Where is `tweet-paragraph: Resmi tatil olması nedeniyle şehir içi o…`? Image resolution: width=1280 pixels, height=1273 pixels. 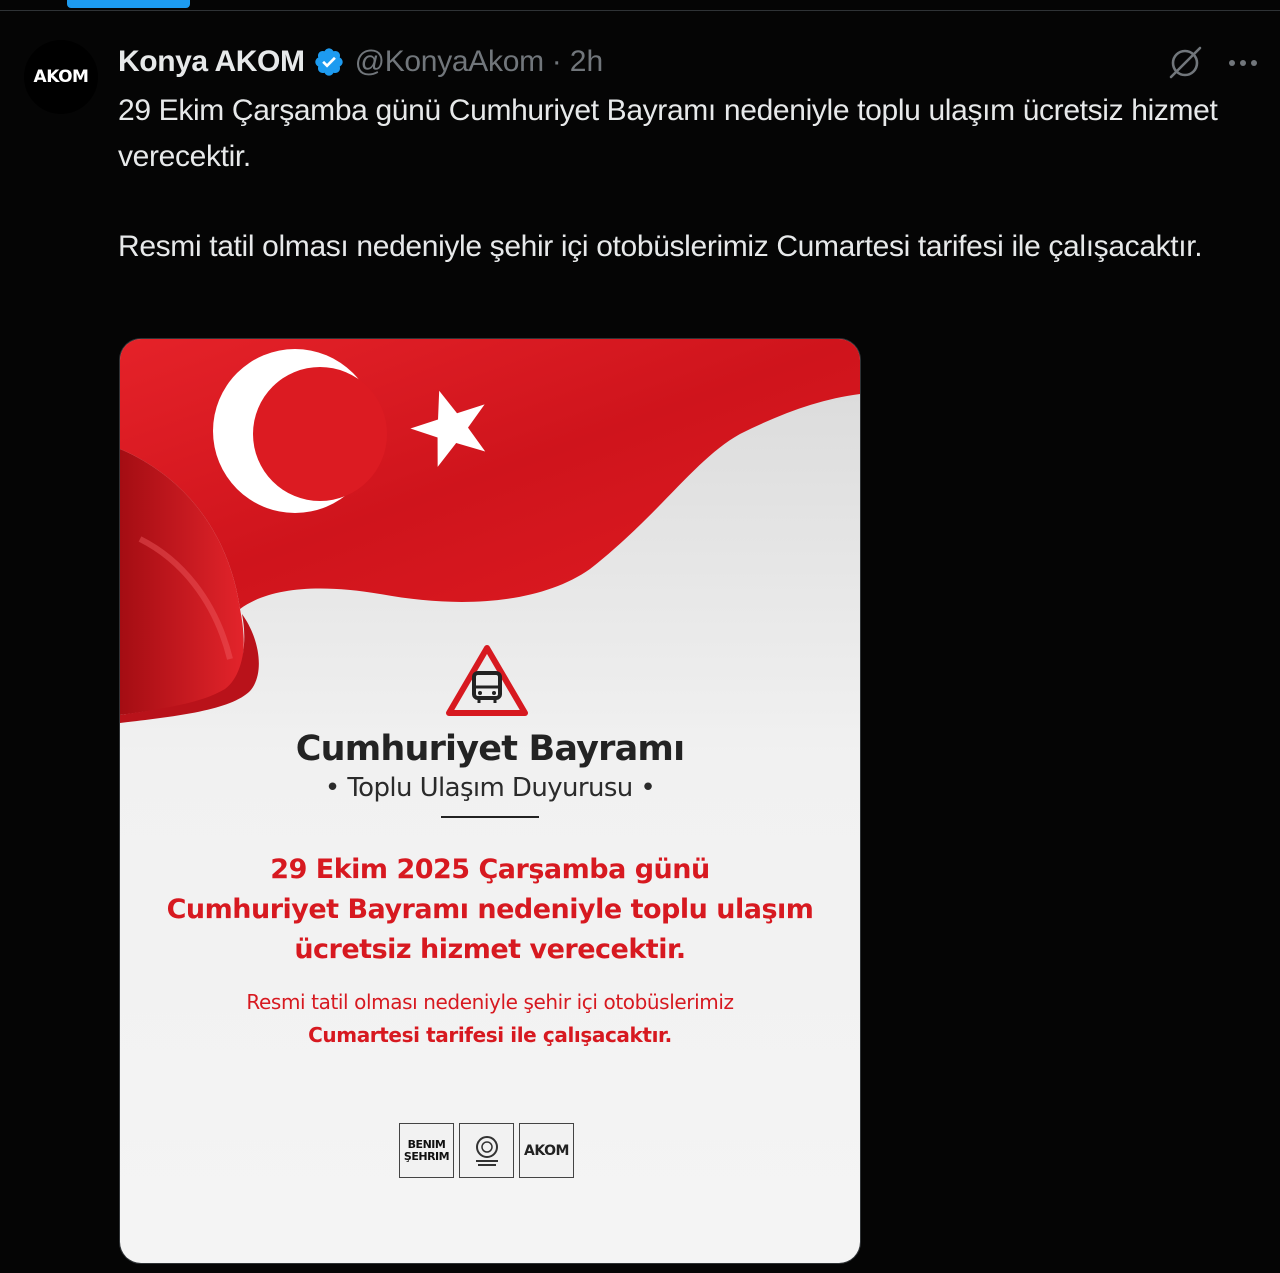 tweet-paragraph: Resmi tatil olması nedeniyle şehir içi o… is located at coordinates (660, 246).